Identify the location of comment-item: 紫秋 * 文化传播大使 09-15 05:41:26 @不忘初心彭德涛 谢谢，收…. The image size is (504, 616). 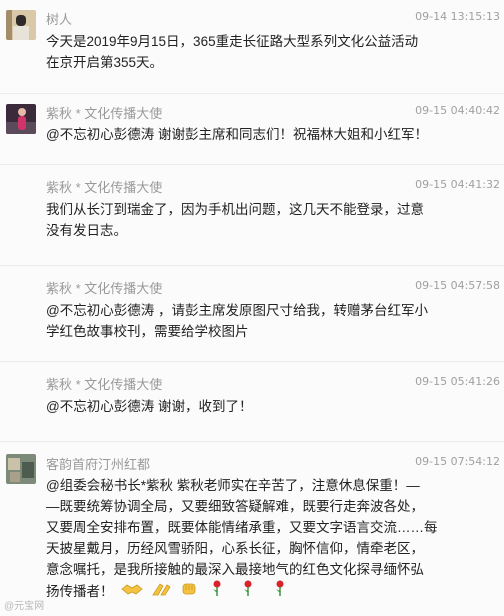
(252, 402).